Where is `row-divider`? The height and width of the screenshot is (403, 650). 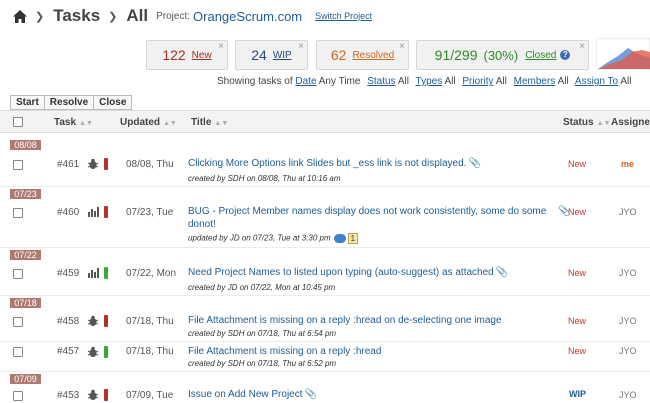 row-divider is located at coordinates (325, 247).